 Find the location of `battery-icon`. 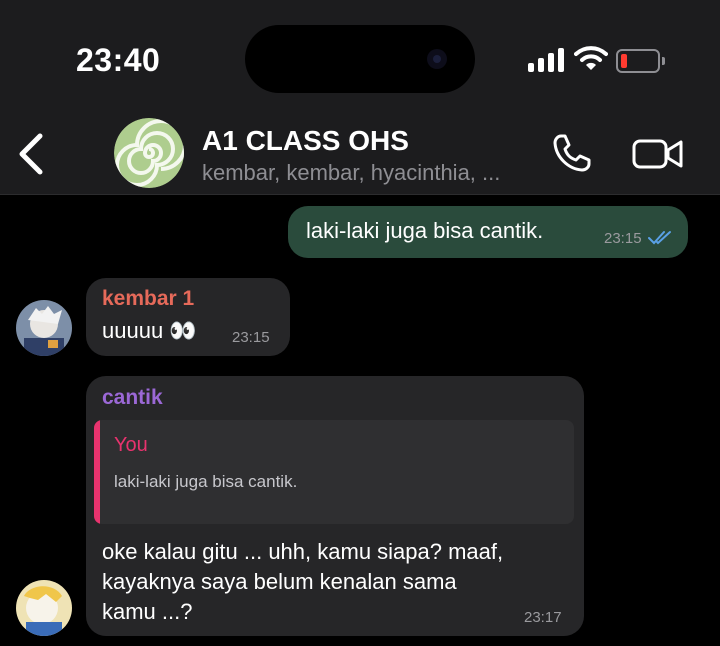

battery-icon is located at coordinates (640, 61).